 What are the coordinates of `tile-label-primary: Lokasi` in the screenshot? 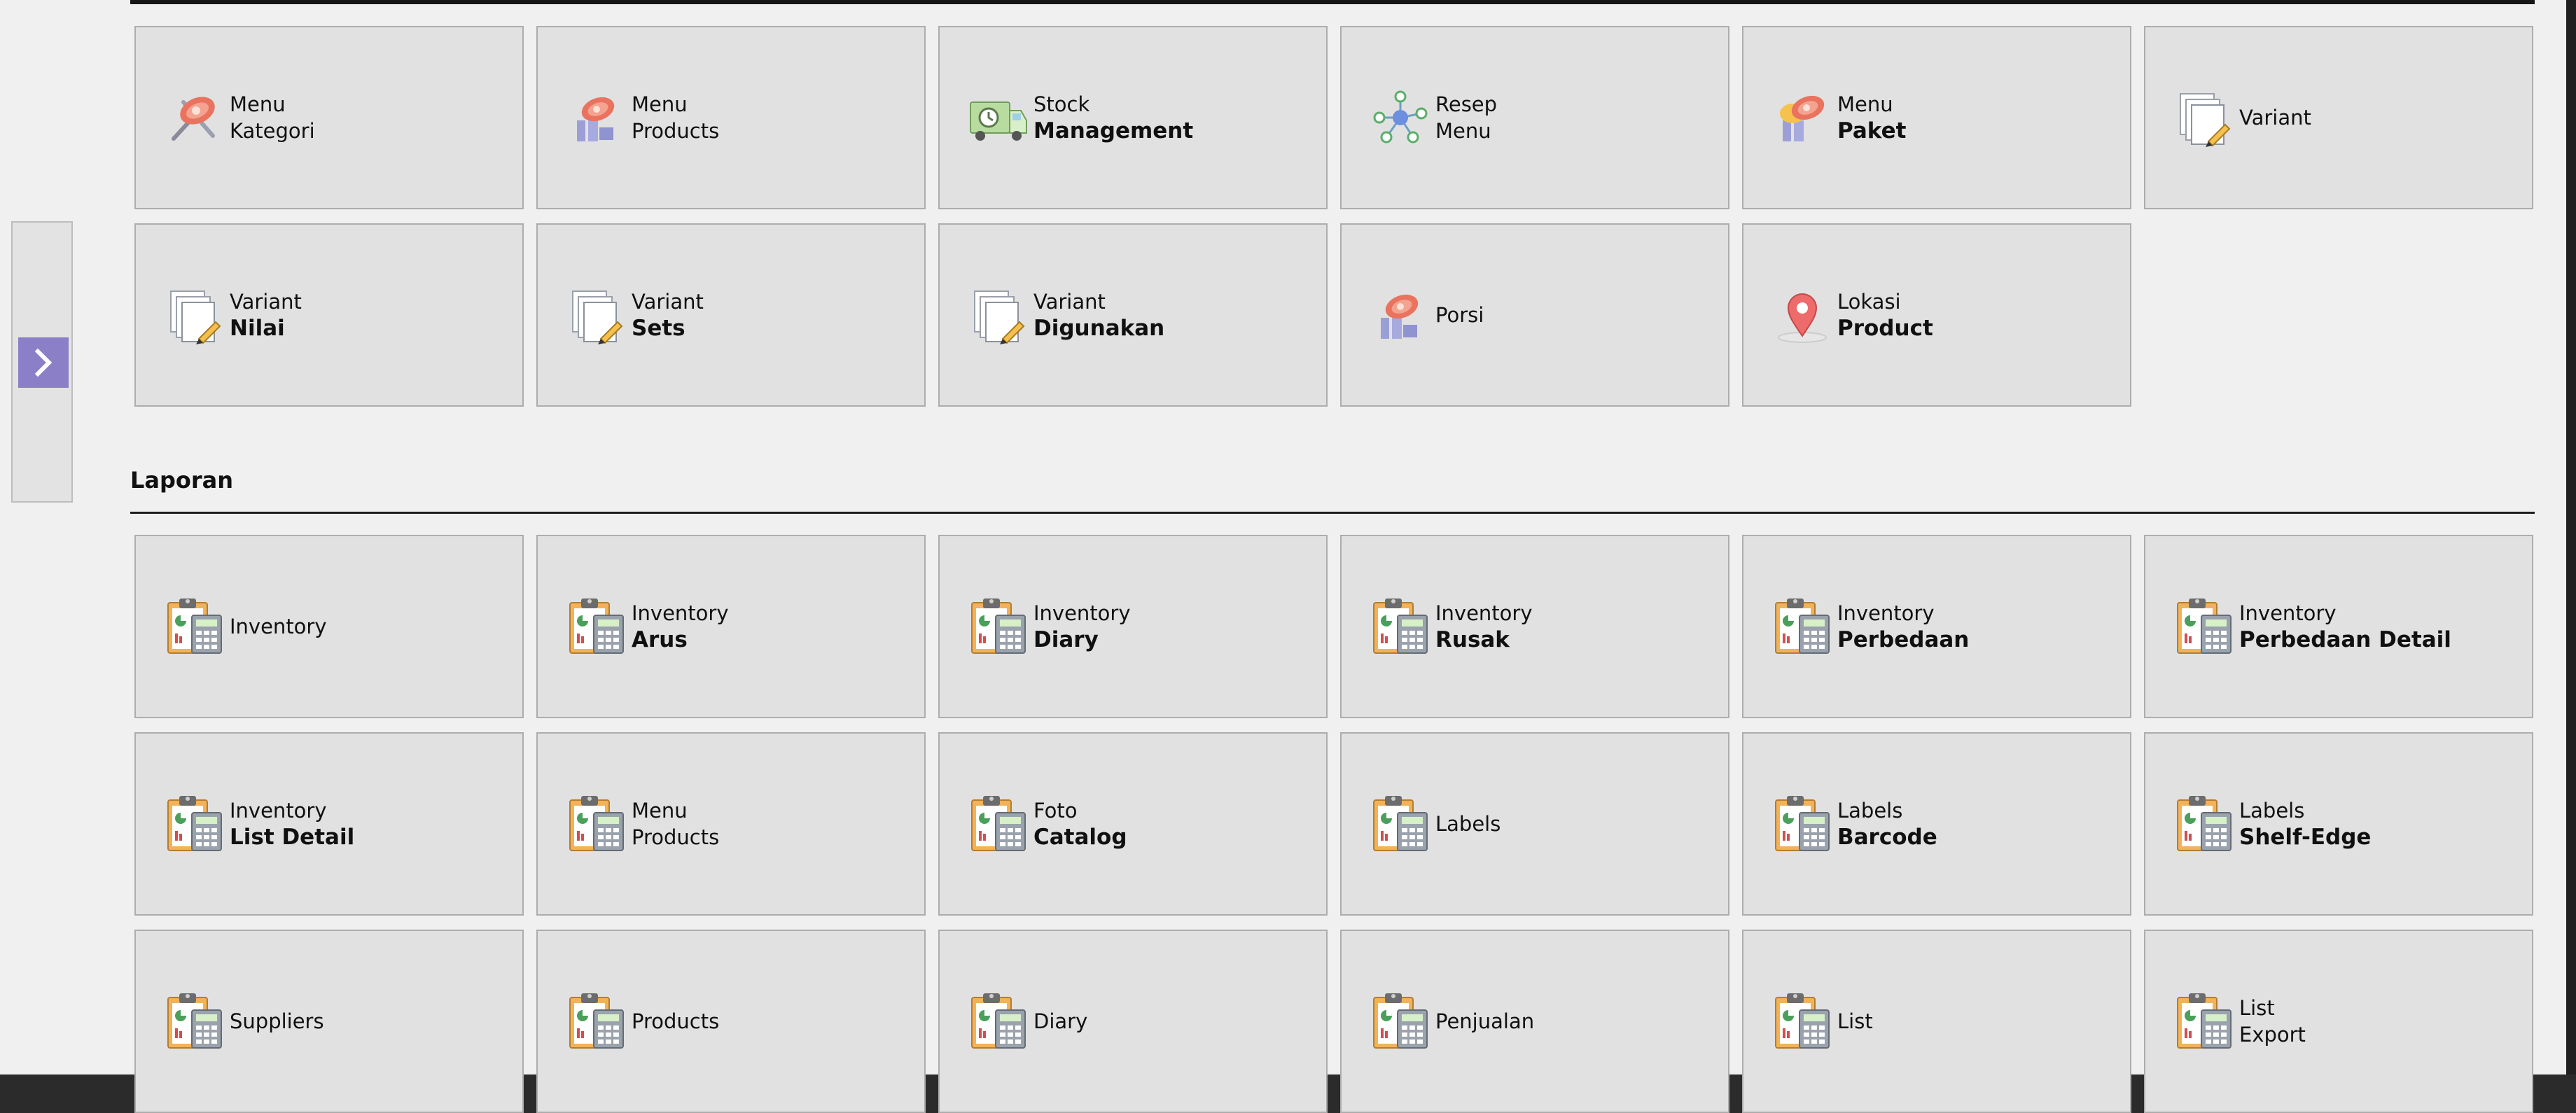 It's located at (1869, 302).